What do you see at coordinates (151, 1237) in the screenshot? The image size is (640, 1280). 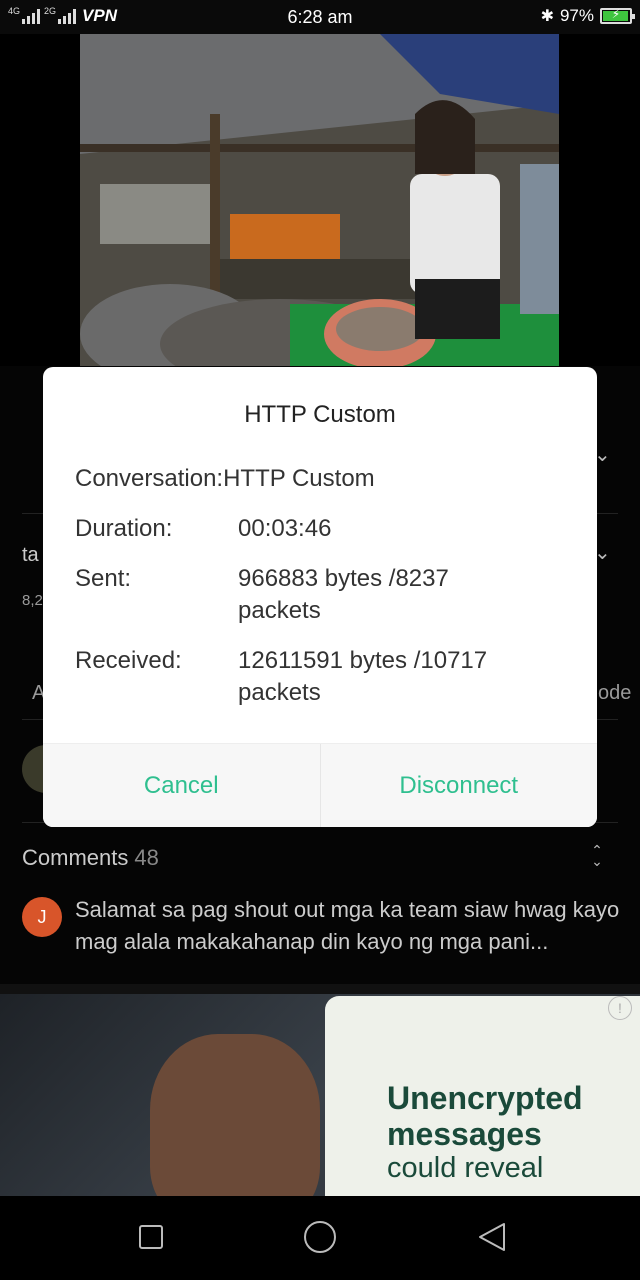 I see `recents-square-icon` at bounding box center [151, 1237].